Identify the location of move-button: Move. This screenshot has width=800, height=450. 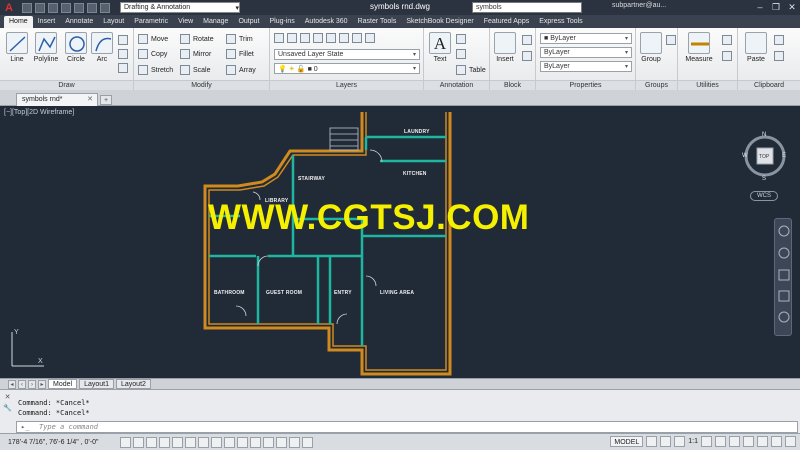
(153, 39).